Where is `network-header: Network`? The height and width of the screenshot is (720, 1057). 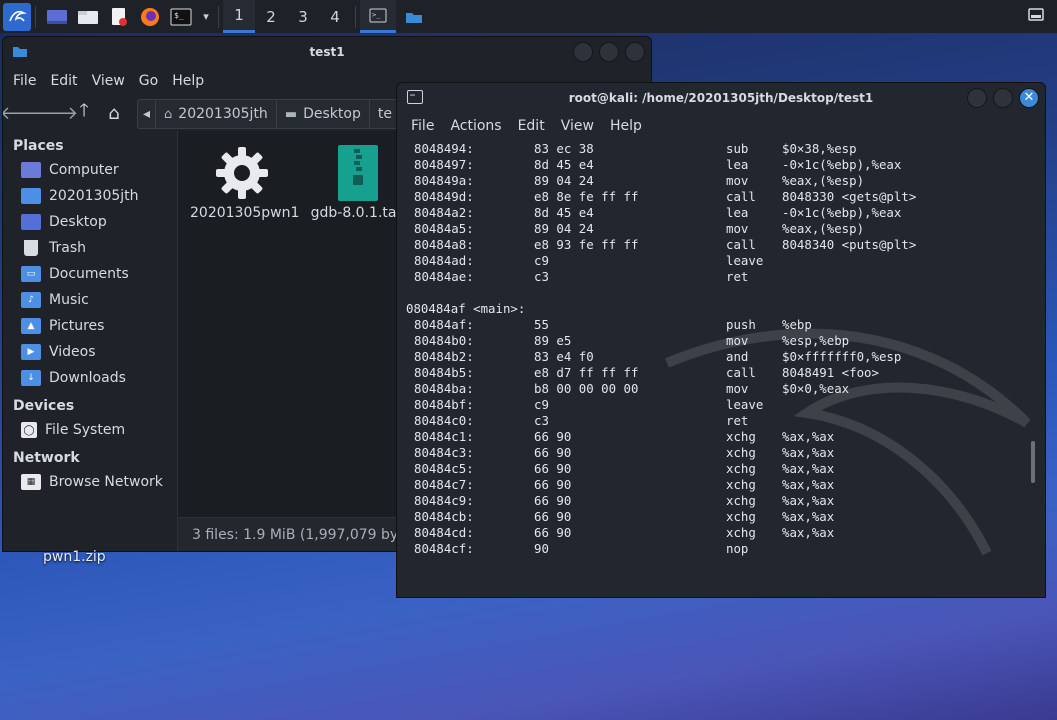
network-header: Network is located at coordinates (46, 458).